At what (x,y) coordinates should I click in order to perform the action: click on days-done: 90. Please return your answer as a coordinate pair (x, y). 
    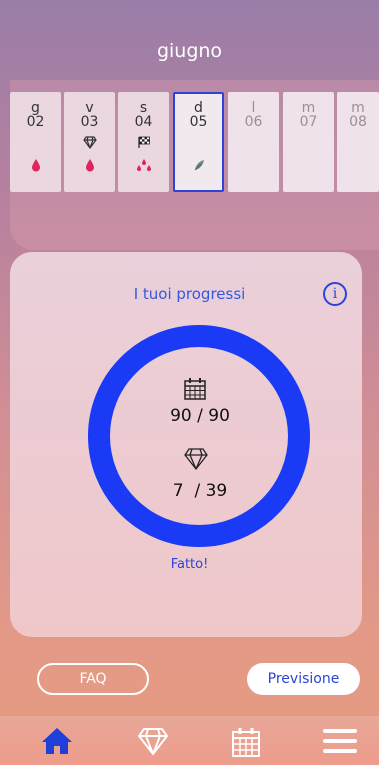
    Looking at the image, I should click on (181, 416).